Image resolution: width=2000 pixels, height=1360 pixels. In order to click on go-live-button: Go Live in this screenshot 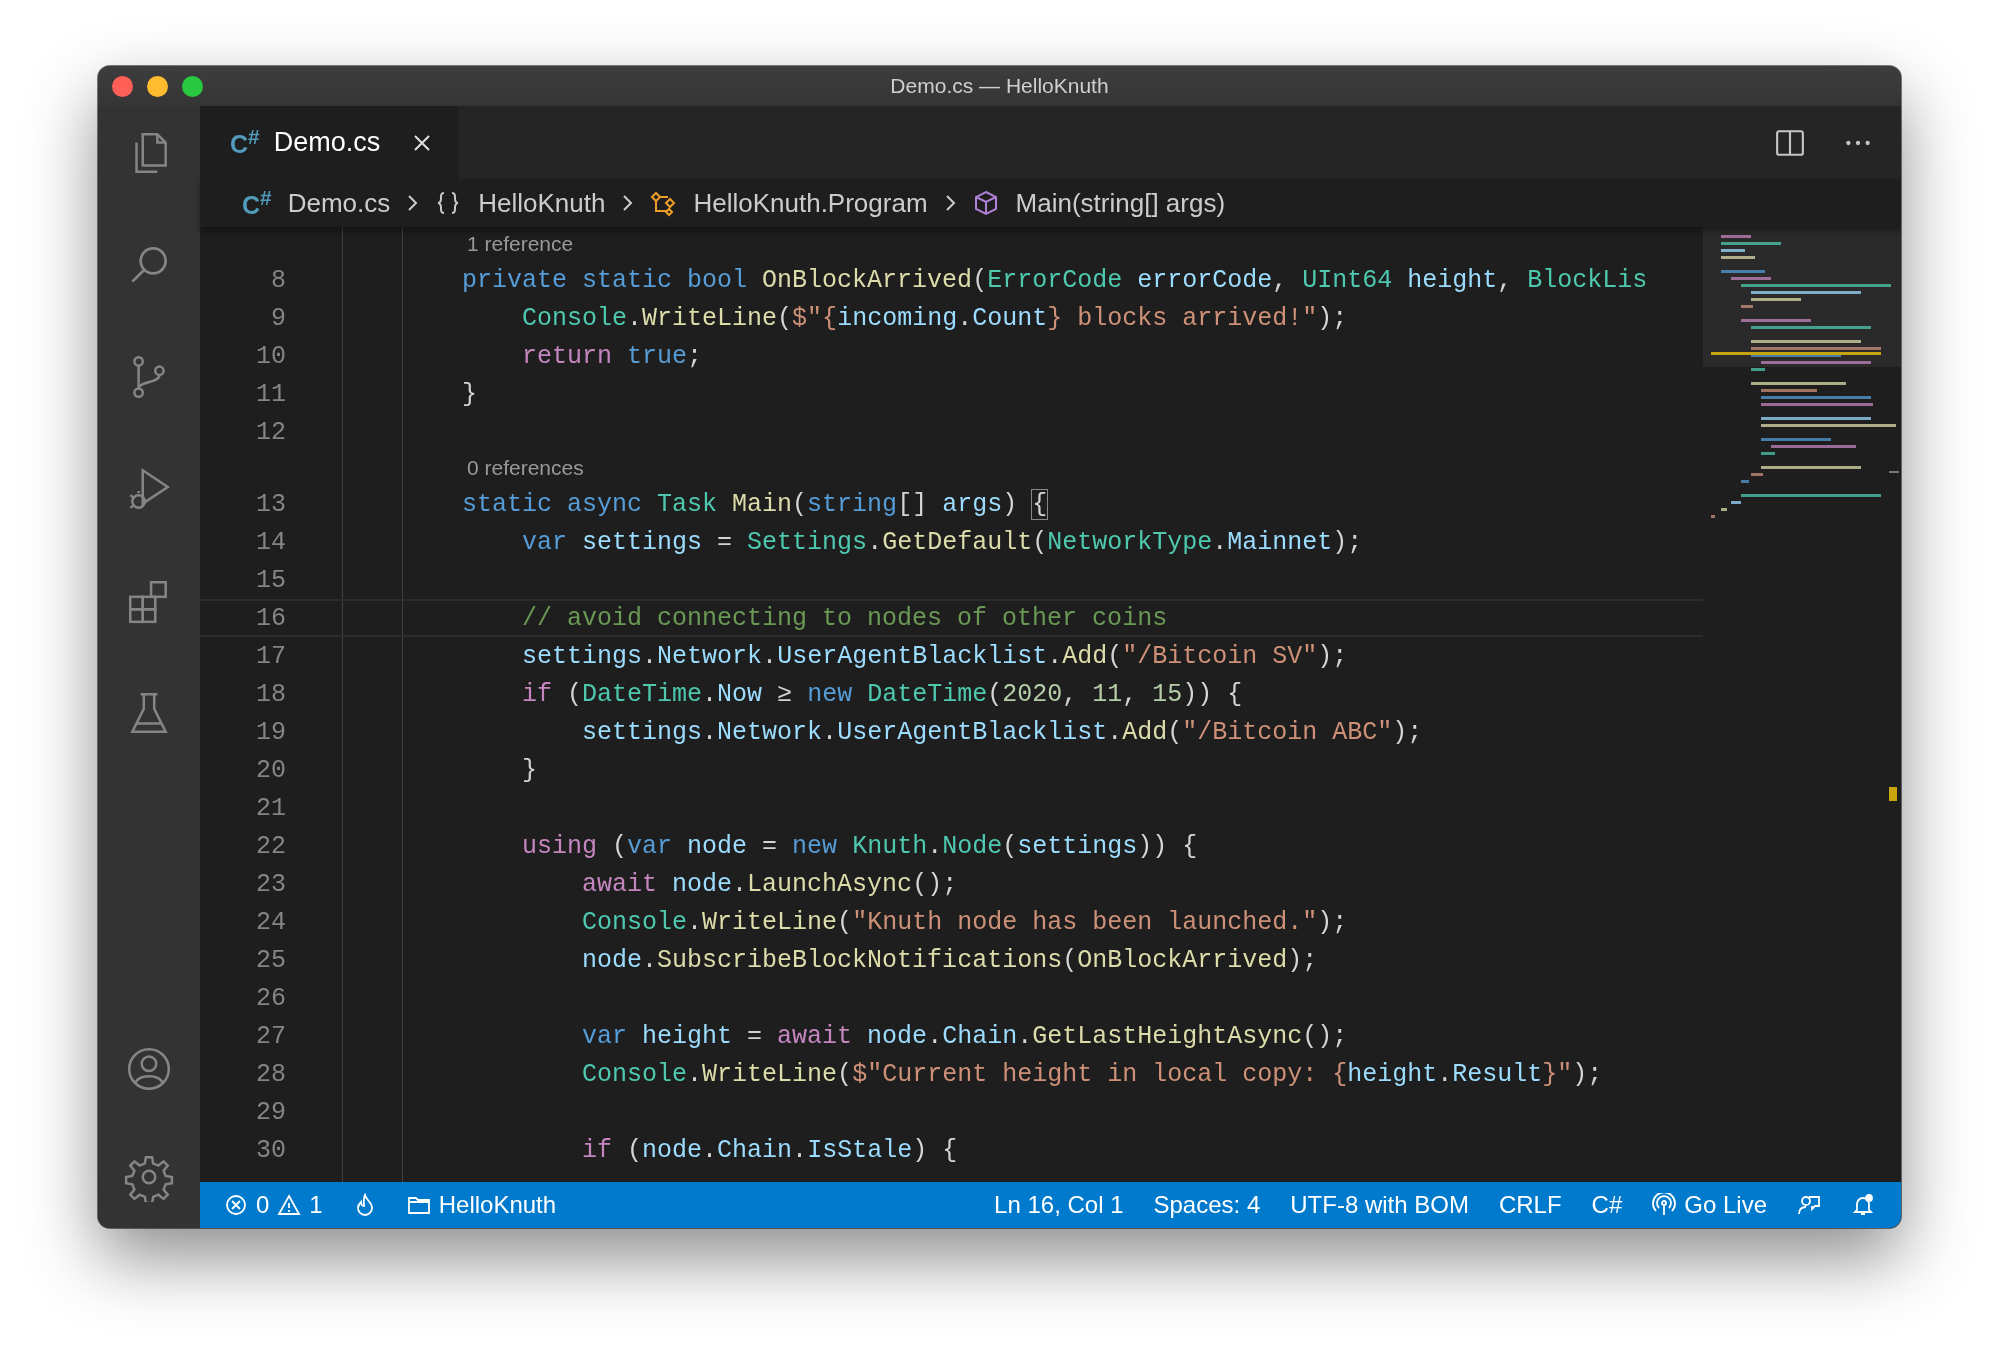, I will do `click(1709, 1205)`.